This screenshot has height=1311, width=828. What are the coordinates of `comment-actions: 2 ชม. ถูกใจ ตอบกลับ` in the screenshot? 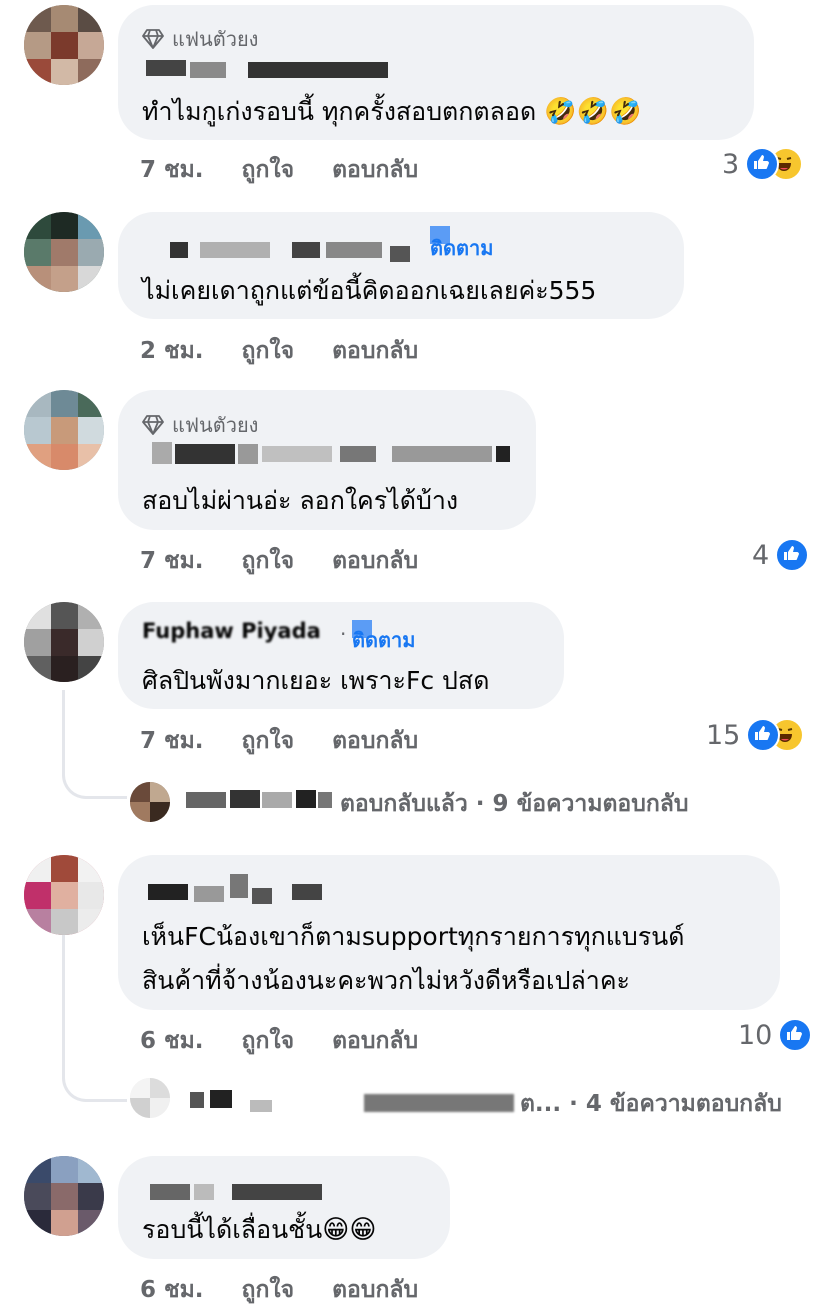 It's located at (294, 351).